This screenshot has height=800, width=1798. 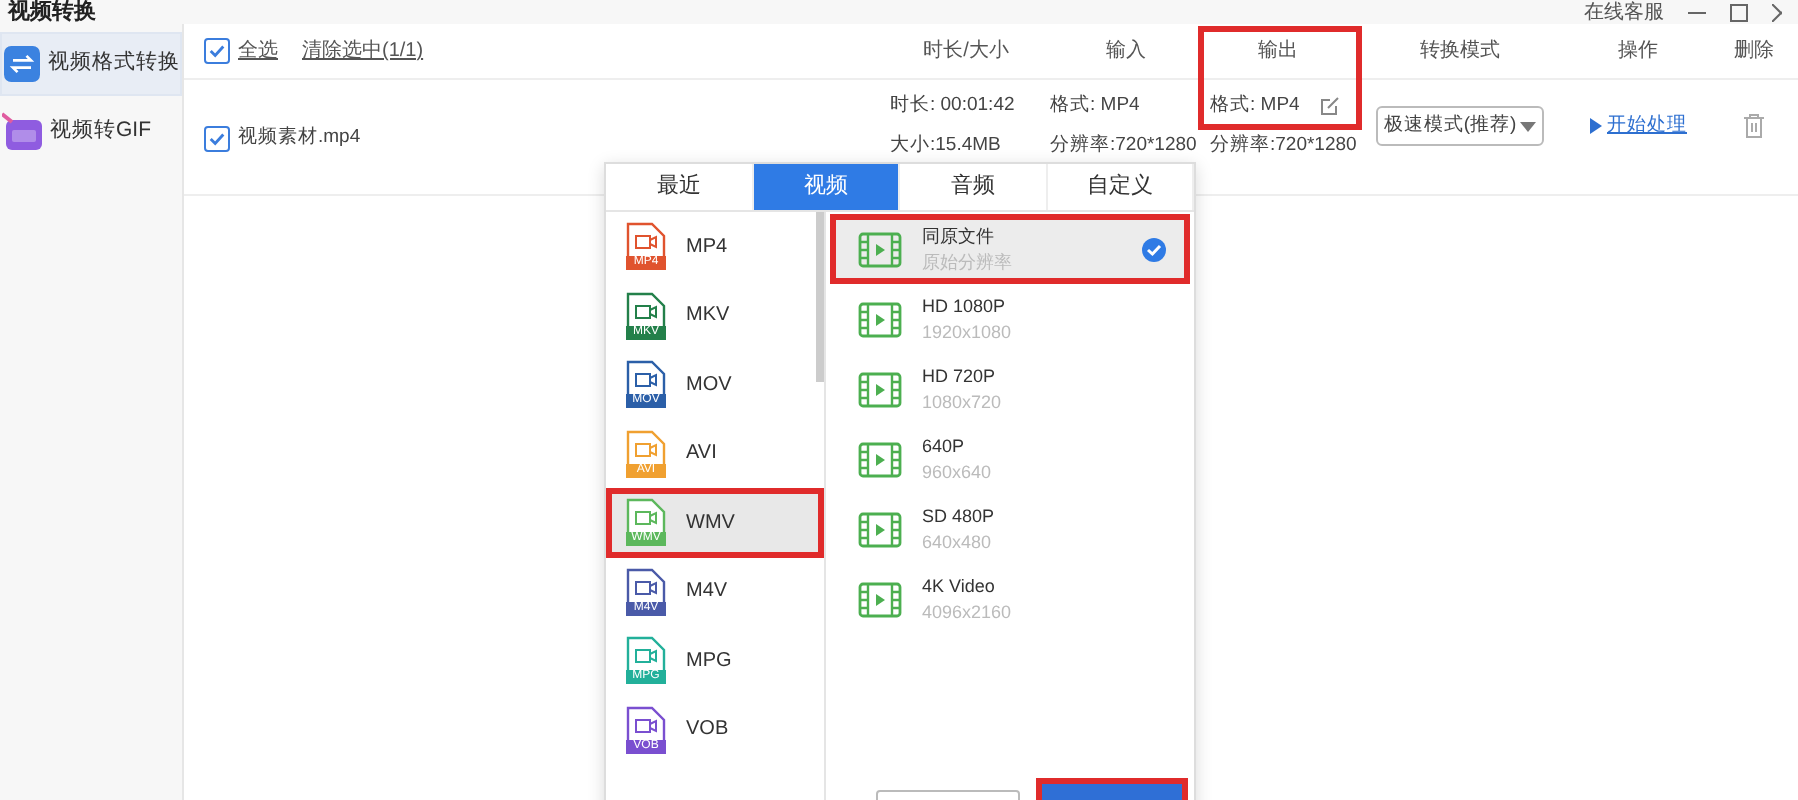 I want to click on preset-label: 同原文件, so click(x=959, y=236).